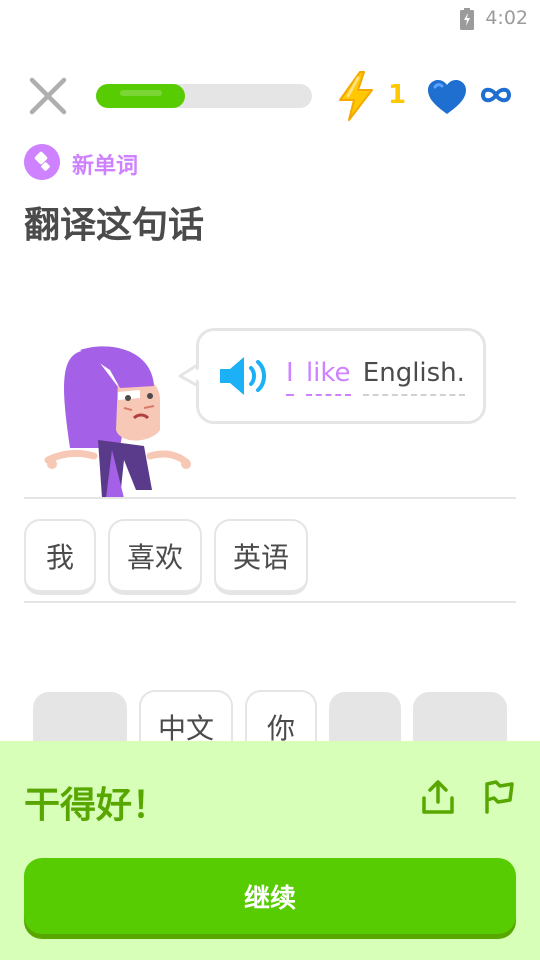 The image size is (540, 960). What do you see at coordinates (447, 97) in the screenshot?
I see `heart-icon` at bounding box center [447, 97].